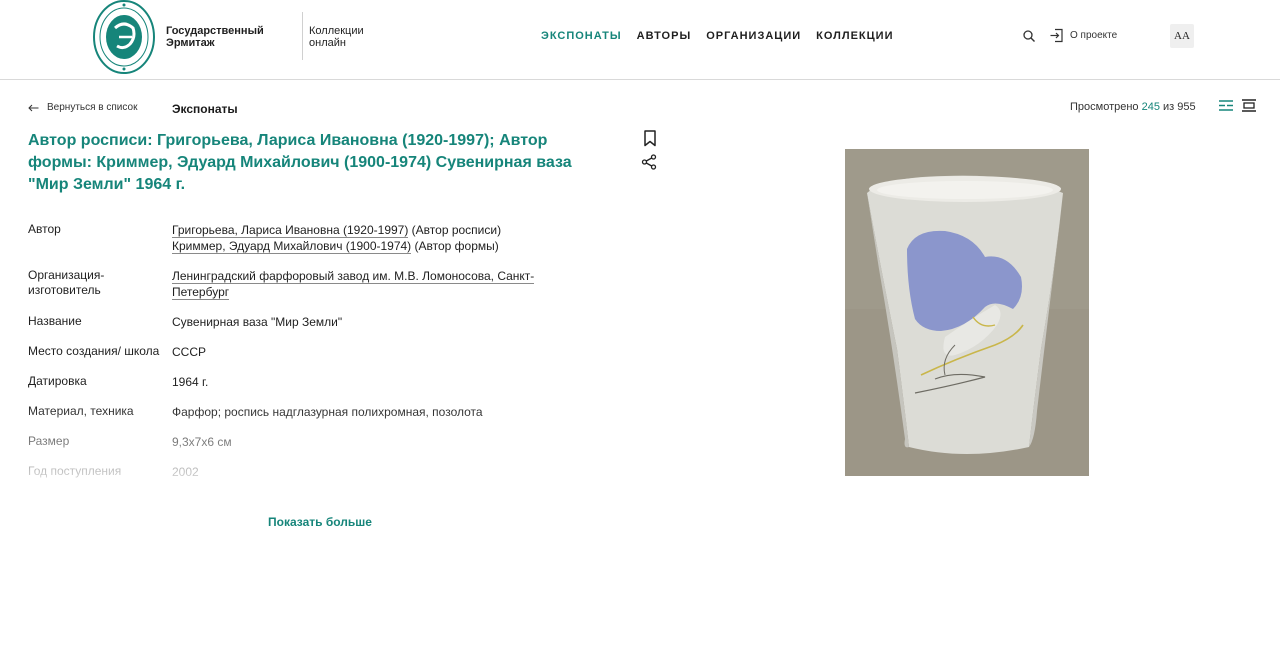 The height and width of the screenshot is (655, 1280). I want to click on viewed-total: 955, so click(1186, 107).